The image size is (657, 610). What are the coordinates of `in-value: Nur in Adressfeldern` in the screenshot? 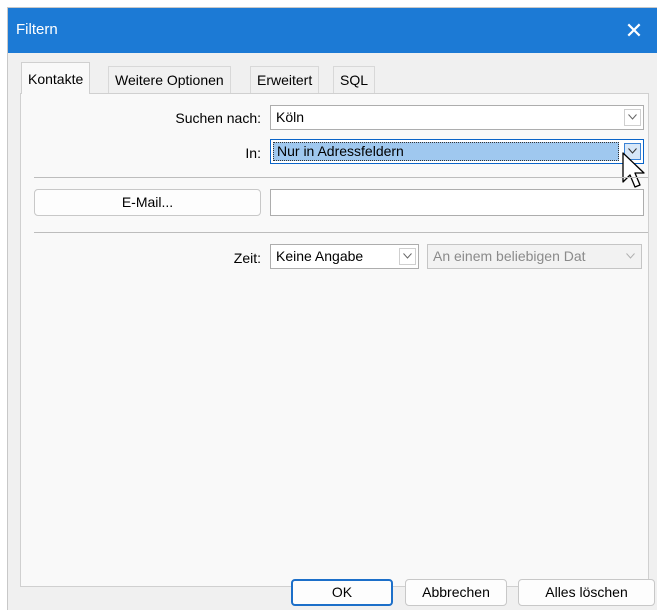 It's located at (340, 151).